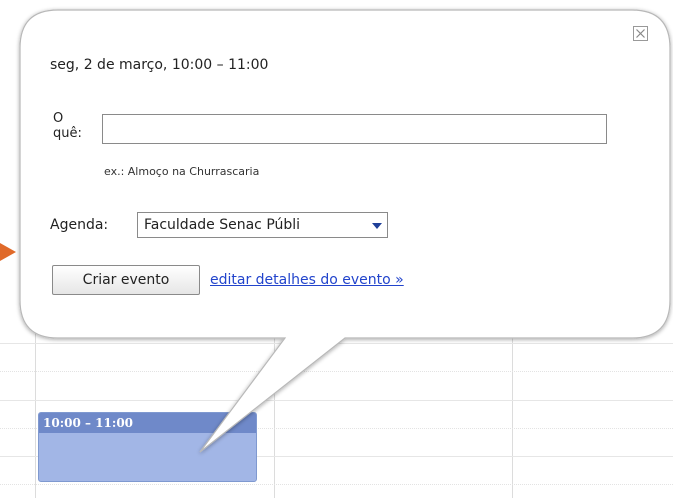  I want to click on close-button, so click(640, 33).